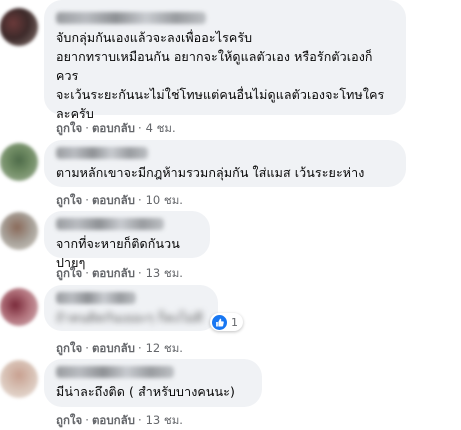 Image resolution: width=461 pixels, height=430 pixels. What do you see at coordinates (164, 348) in the screenshot?
I see `comment-timestamp: 12 ชม.` at bounding box center [164, 348].